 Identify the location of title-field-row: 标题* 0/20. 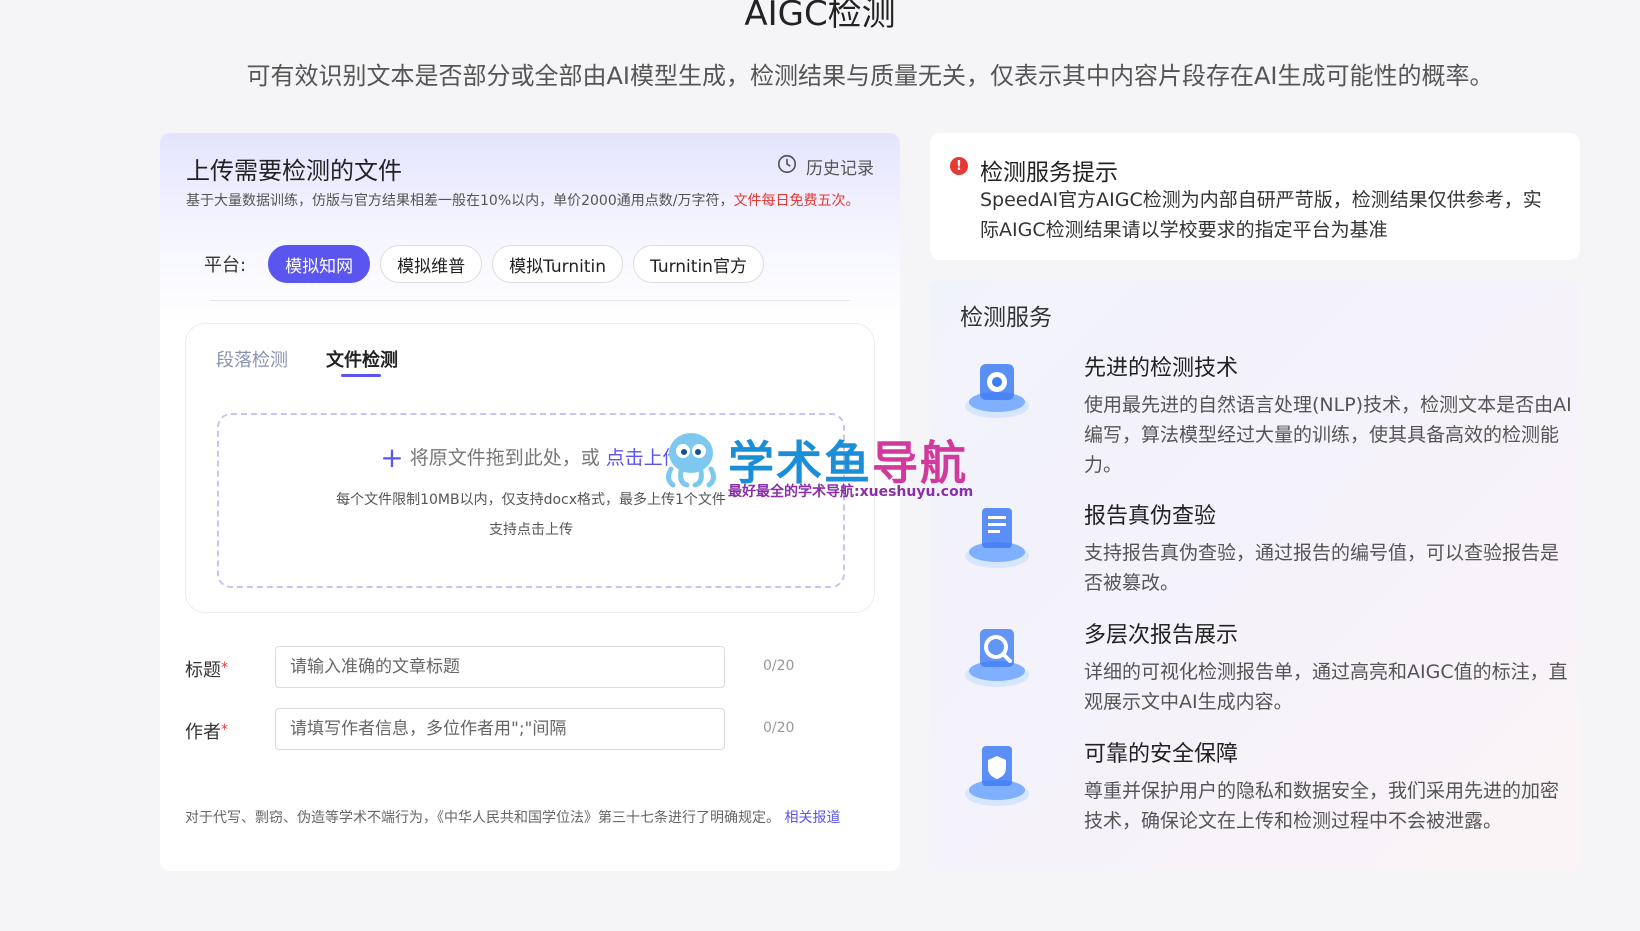
(535, 667).